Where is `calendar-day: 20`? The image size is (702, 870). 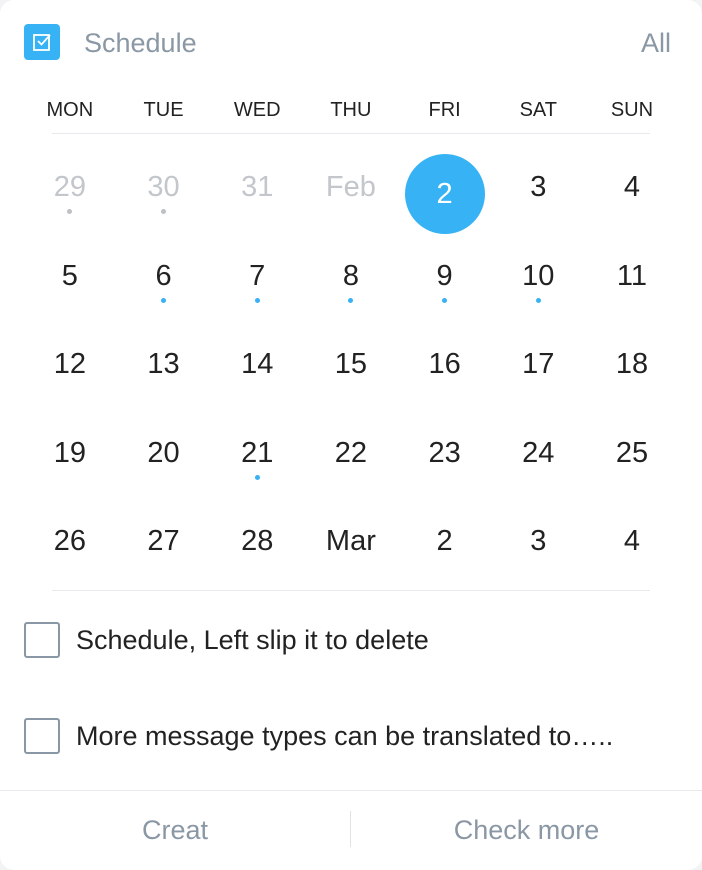 calendar-day: 20 is located at coordinates (164, 460).